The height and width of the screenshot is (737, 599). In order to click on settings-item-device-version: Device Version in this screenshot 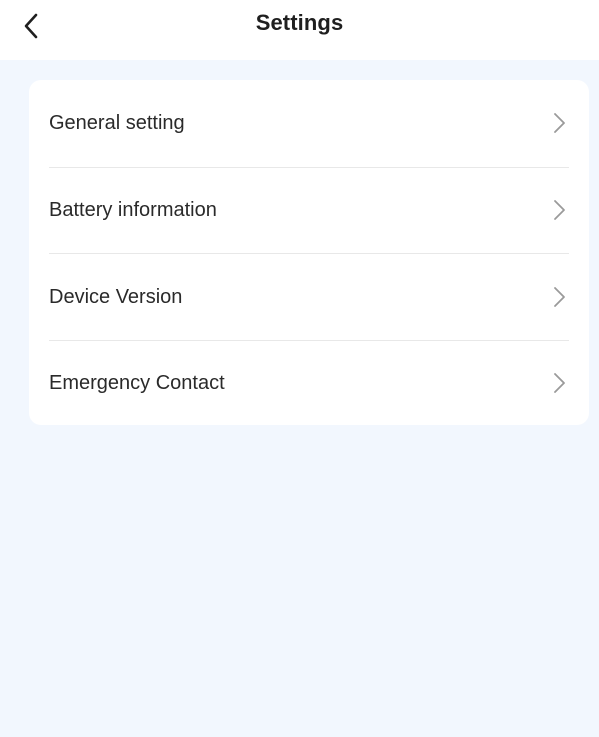, I will do `click(309, 296)`.